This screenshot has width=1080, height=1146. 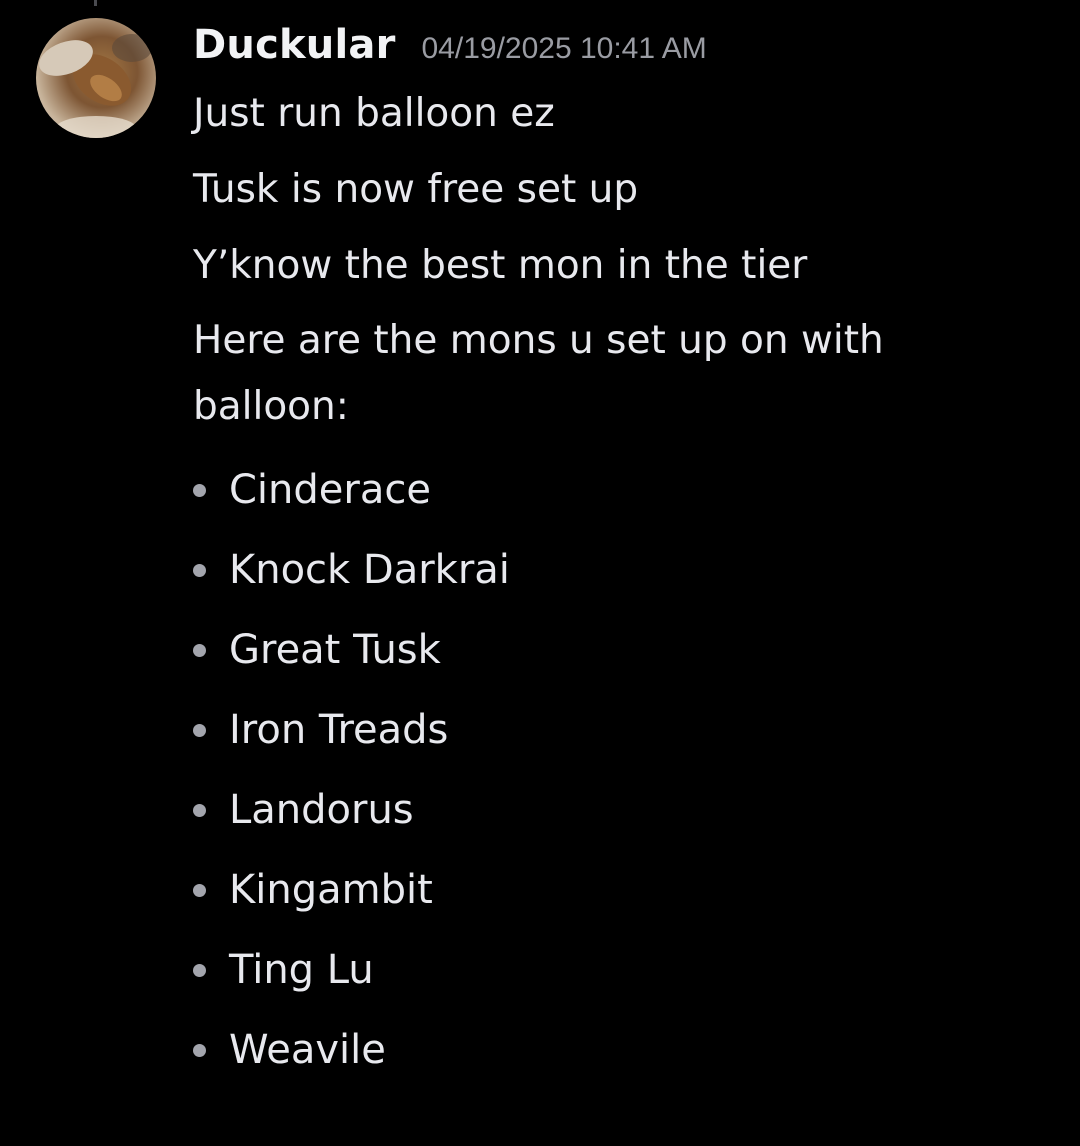 What do you see at coordinates (95, 3) in the screenshot?
I see `divider-tick` at bounding box center [95, 3].